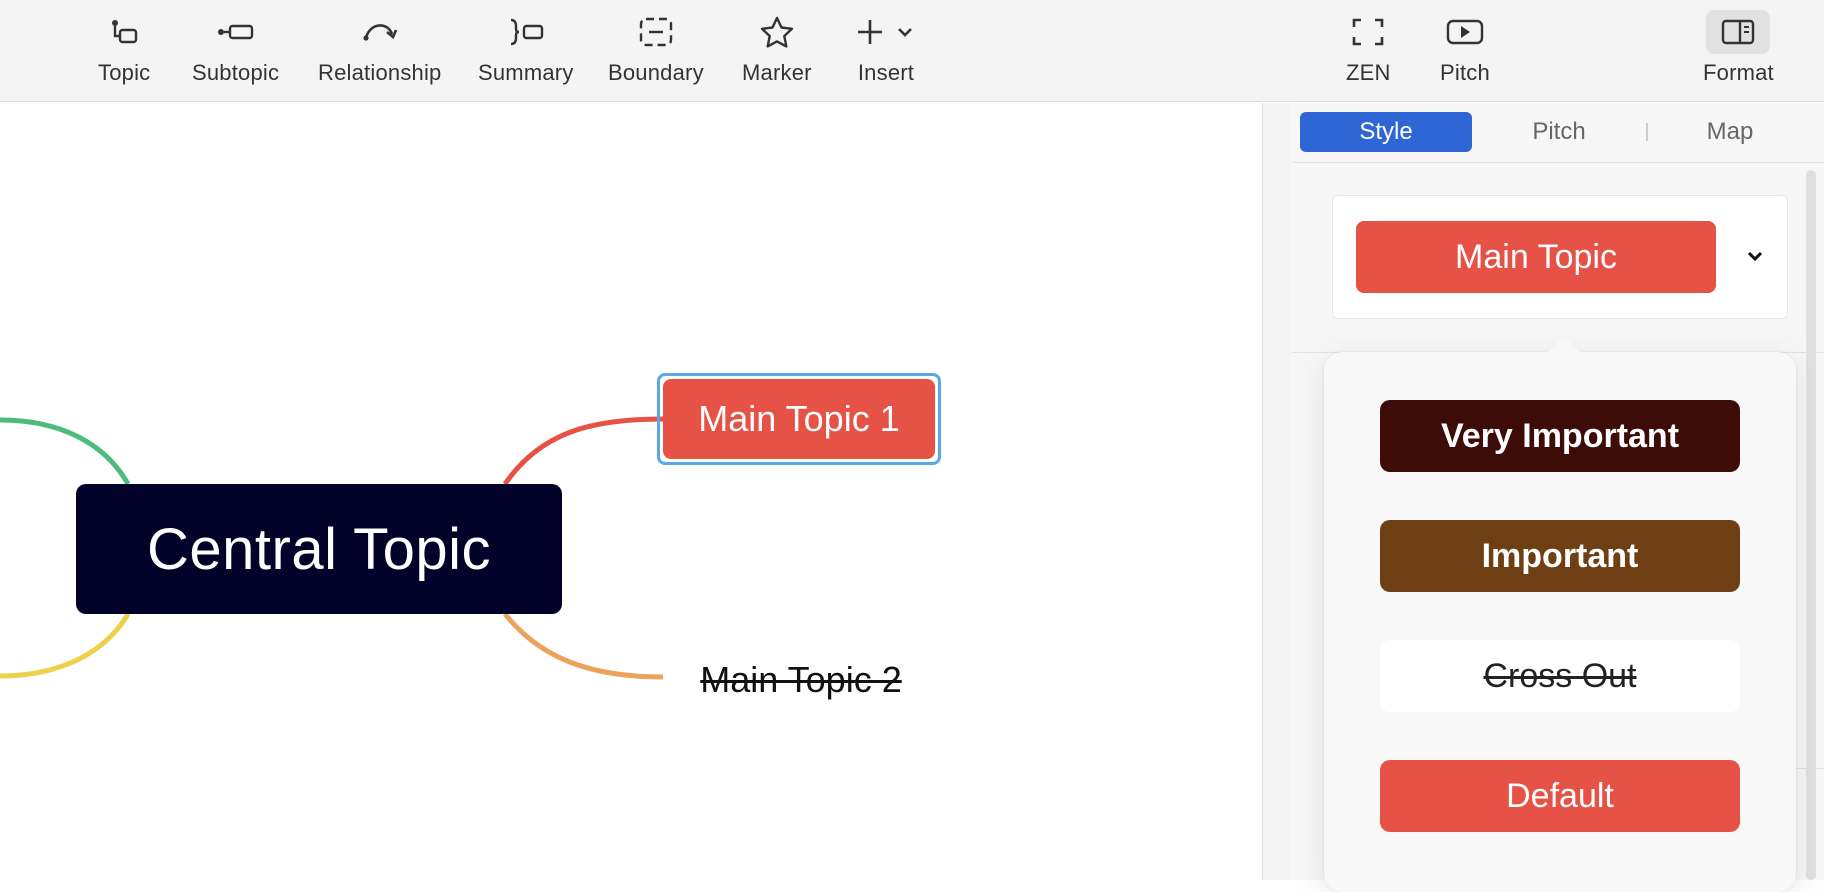  I want to click on subtopic-icon, so click(236, 32).